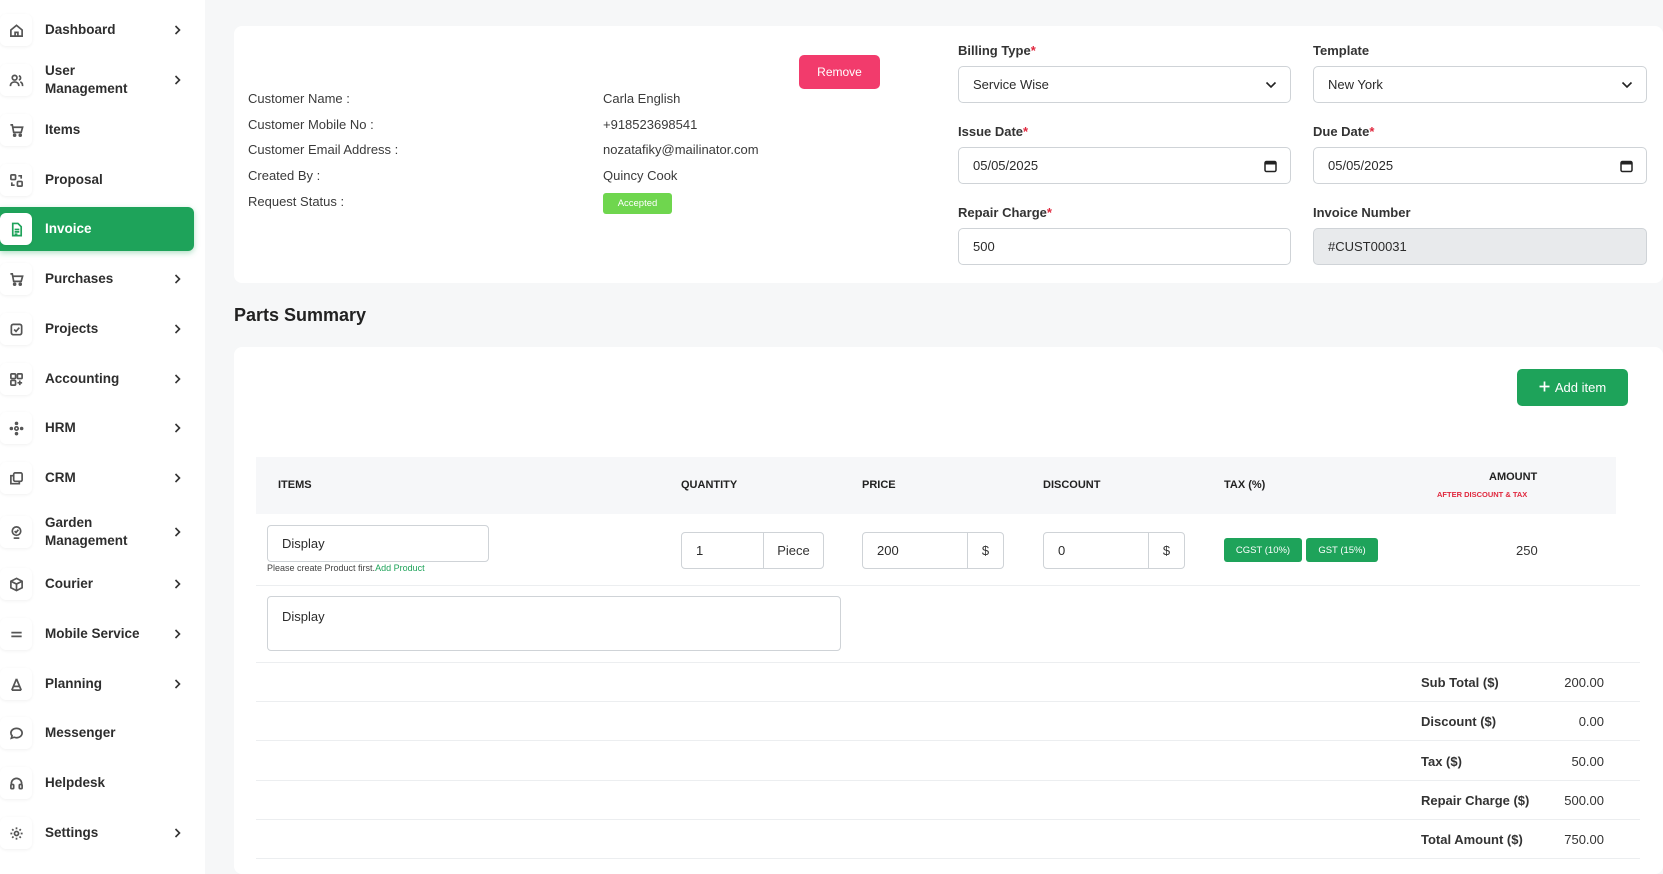 This screenshot has height=874, width=1663. Describe the element at coordinates (1362, 212) in the screenshot. I see `invoice-number-label: Invoice Number` at that location.